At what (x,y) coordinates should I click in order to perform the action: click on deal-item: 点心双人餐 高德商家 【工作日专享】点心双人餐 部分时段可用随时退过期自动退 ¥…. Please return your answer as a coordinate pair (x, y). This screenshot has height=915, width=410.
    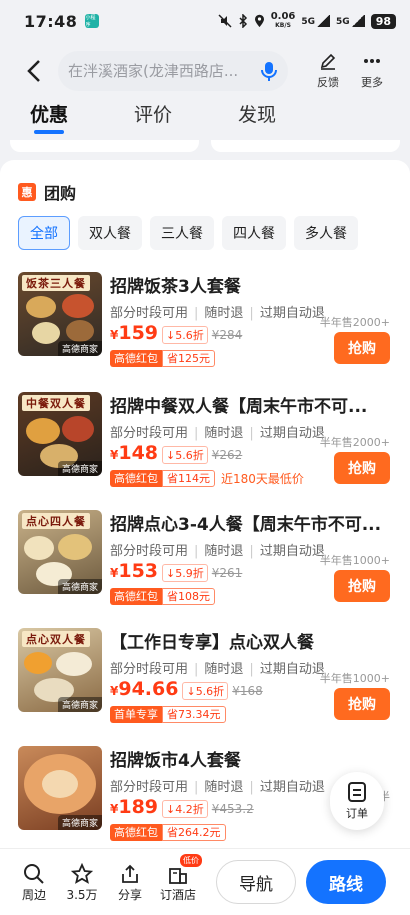
    Looking at the image, I should click on (205, 687).